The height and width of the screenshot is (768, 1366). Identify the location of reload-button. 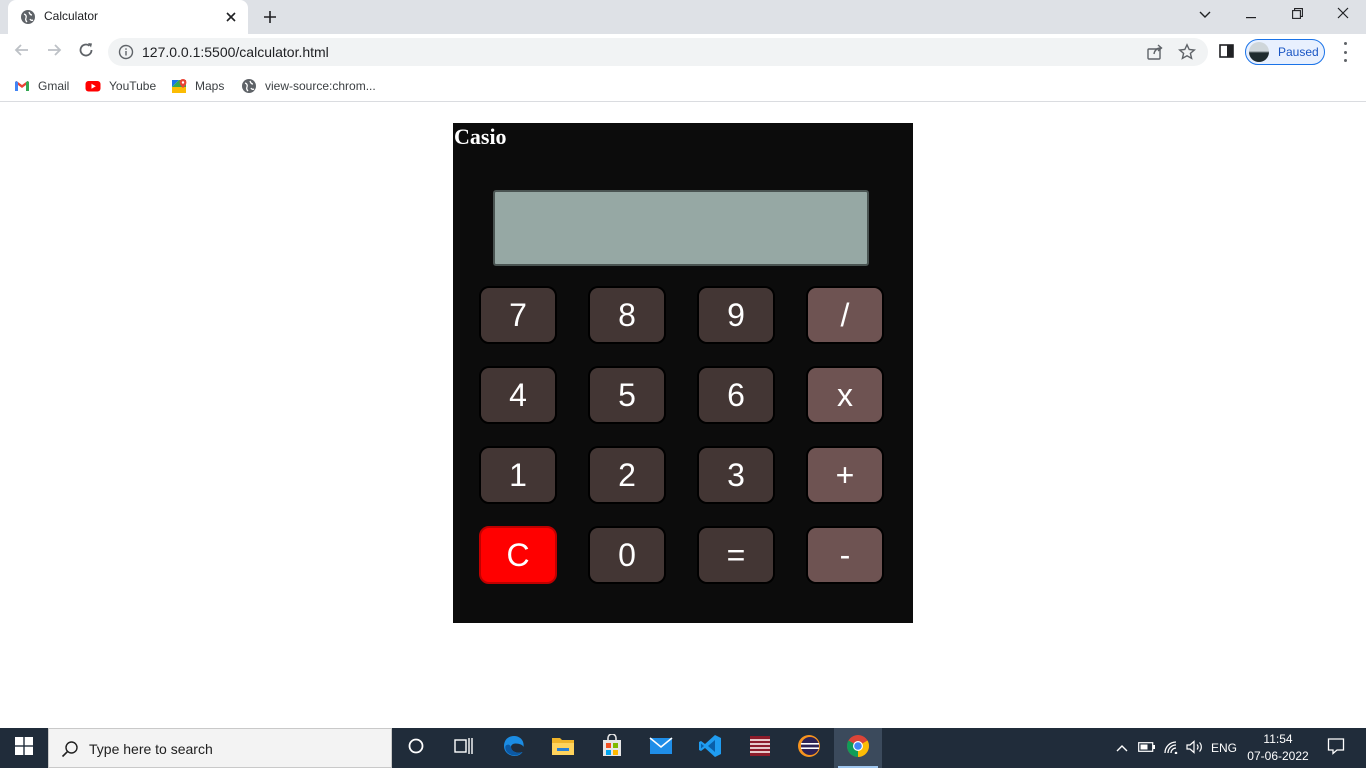
(86, 52).